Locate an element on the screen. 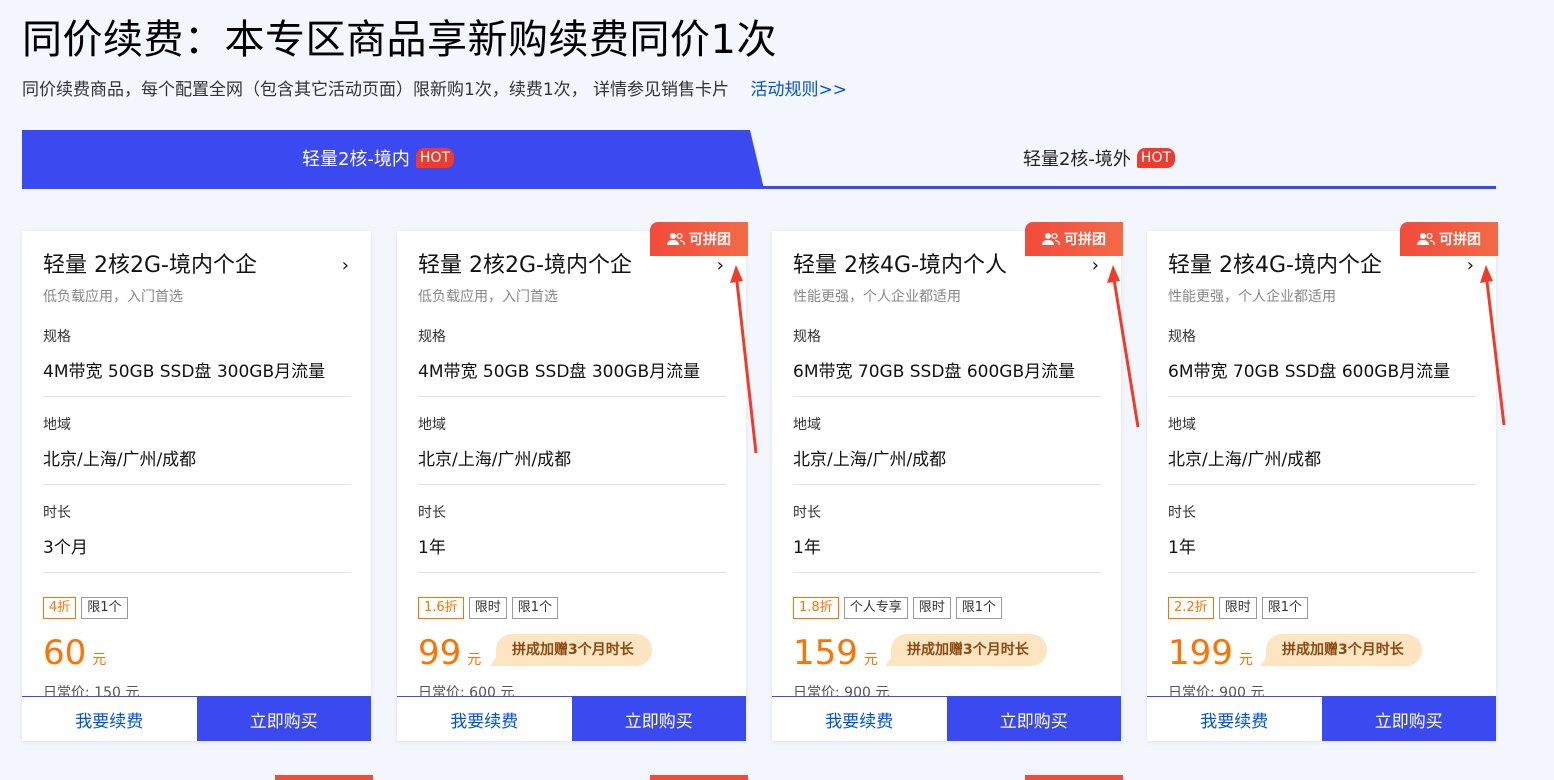  hot-badge: HOT is located at coordinates (1156, 158).